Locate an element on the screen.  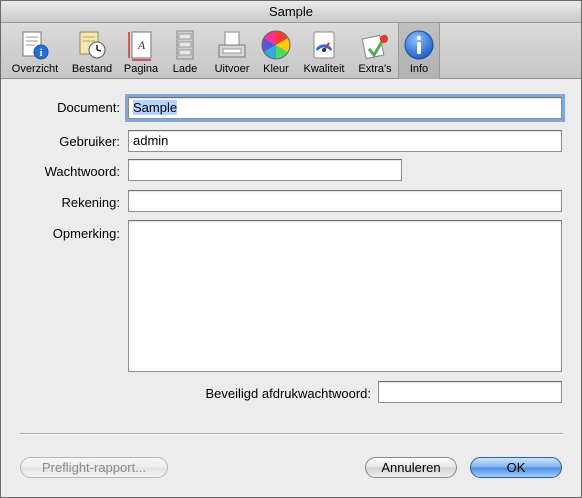
info-icon is located at coordinates (419, 45).